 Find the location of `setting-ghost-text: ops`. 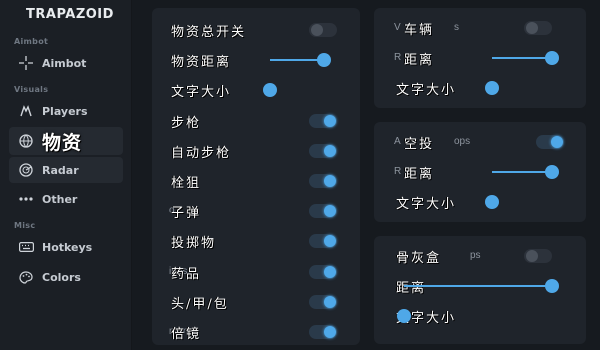

setting-ghost-text: ops is located at coordinates (462, 141).